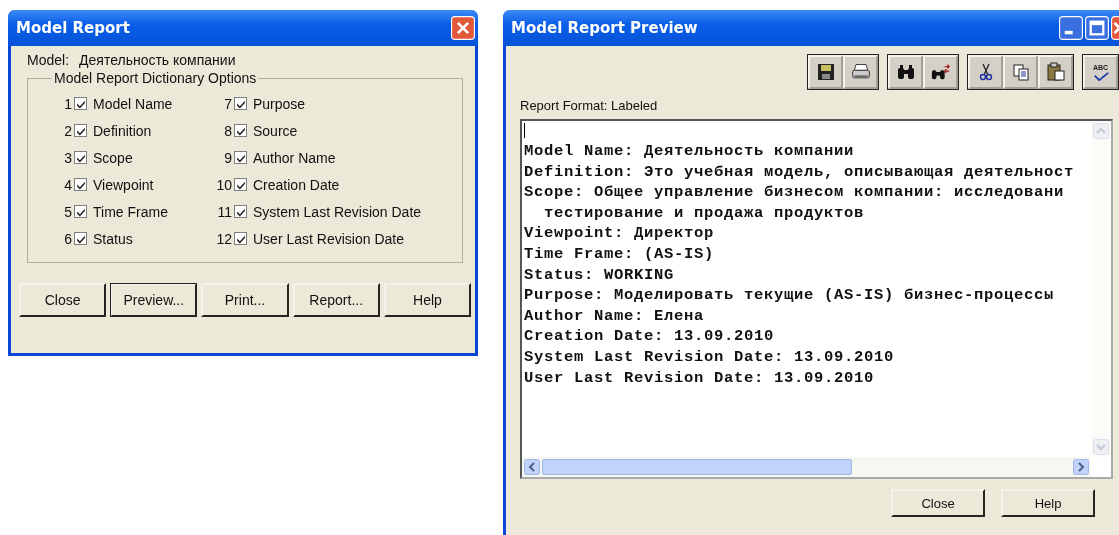 This screenshot has height=535, width=1119. I want to click on option-number: 12, so click(223, 238).